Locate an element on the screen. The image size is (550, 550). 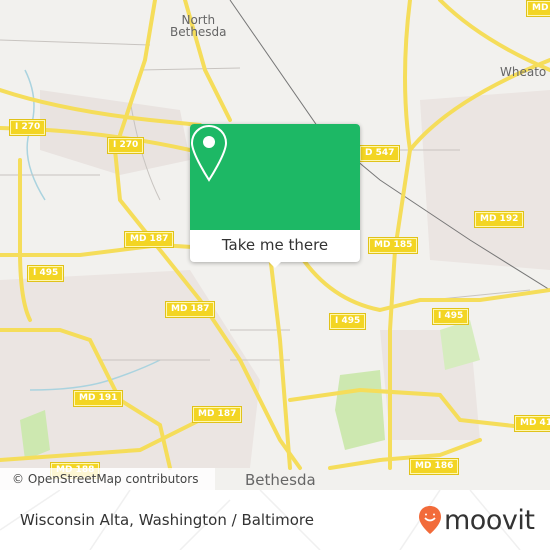
road-shield: D 547 is located at coordinates (379, 153).